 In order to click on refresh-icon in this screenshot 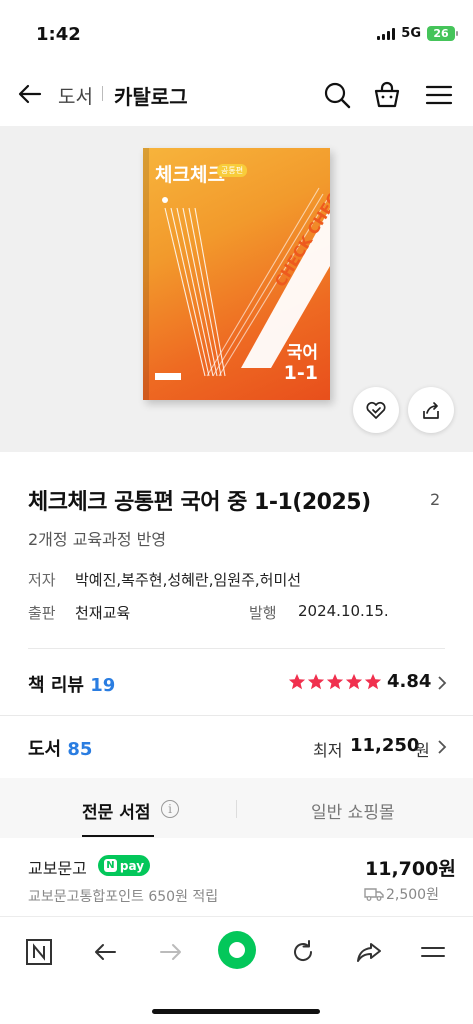, I will do `click(303, 950)`.